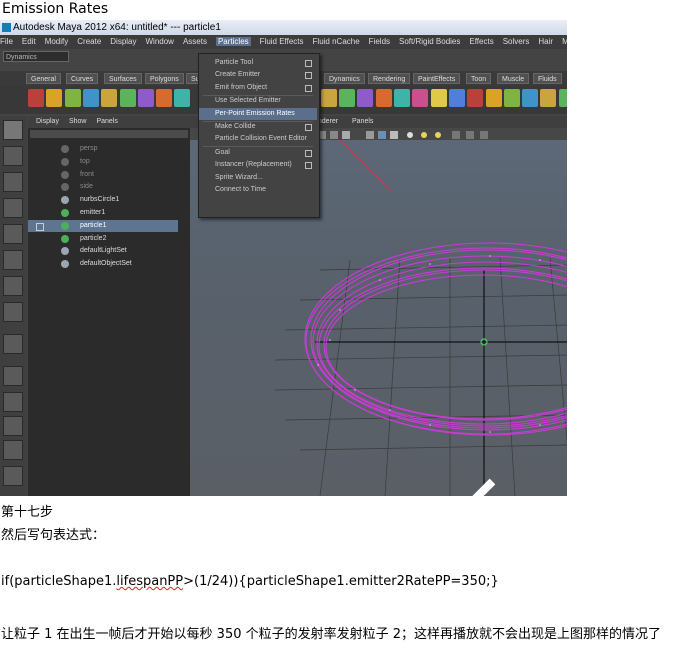  I want to click on outliner-item-persp: persp, so click(103, 149).